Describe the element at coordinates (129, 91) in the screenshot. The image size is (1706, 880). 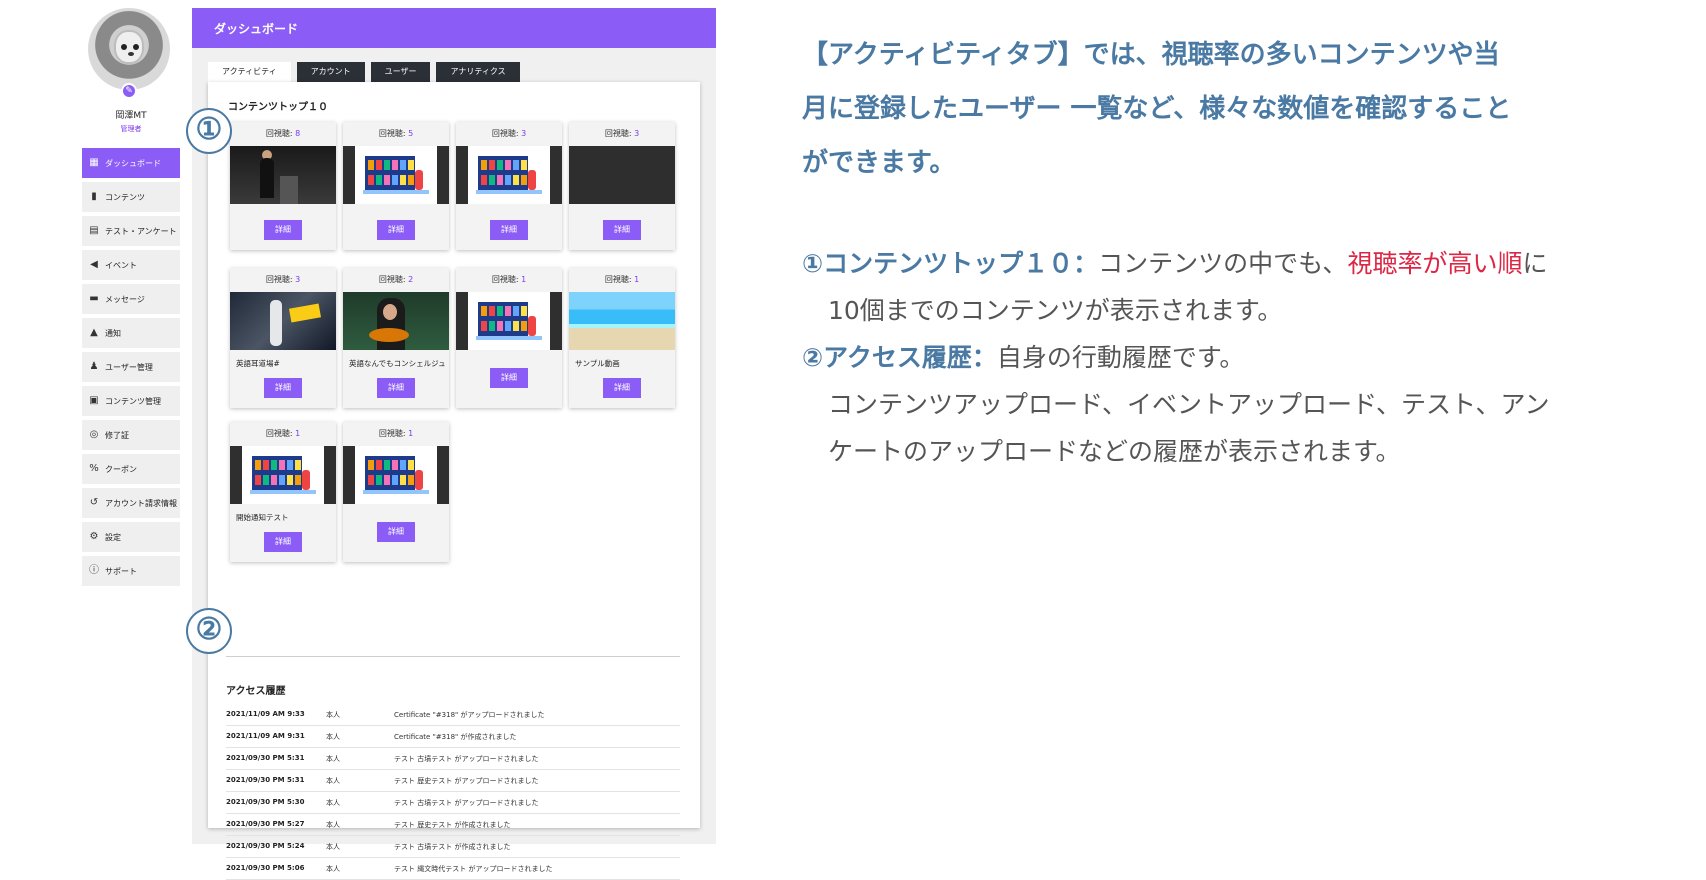
I see `edit-avatar-icon: ✎` at that location.